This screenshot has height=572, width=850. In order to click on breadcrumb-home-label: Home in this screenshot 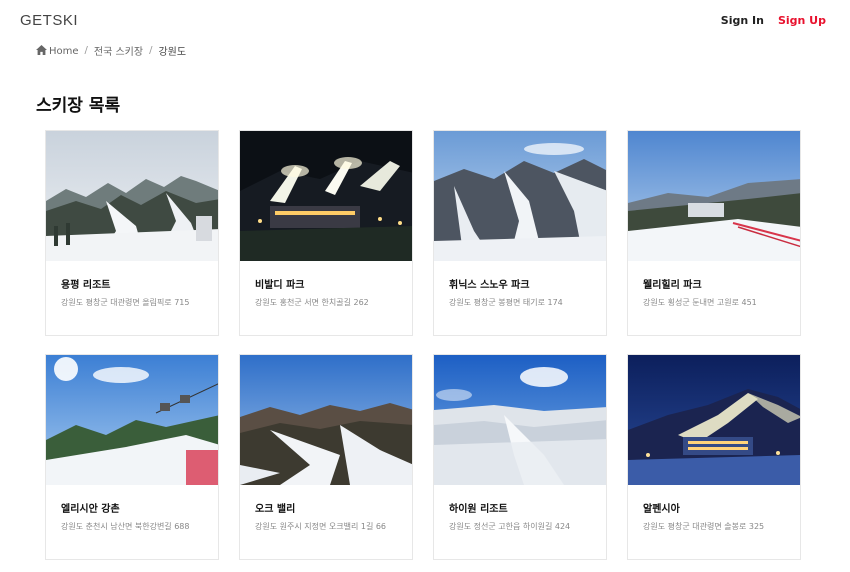, I will do `click(64, 51)`.